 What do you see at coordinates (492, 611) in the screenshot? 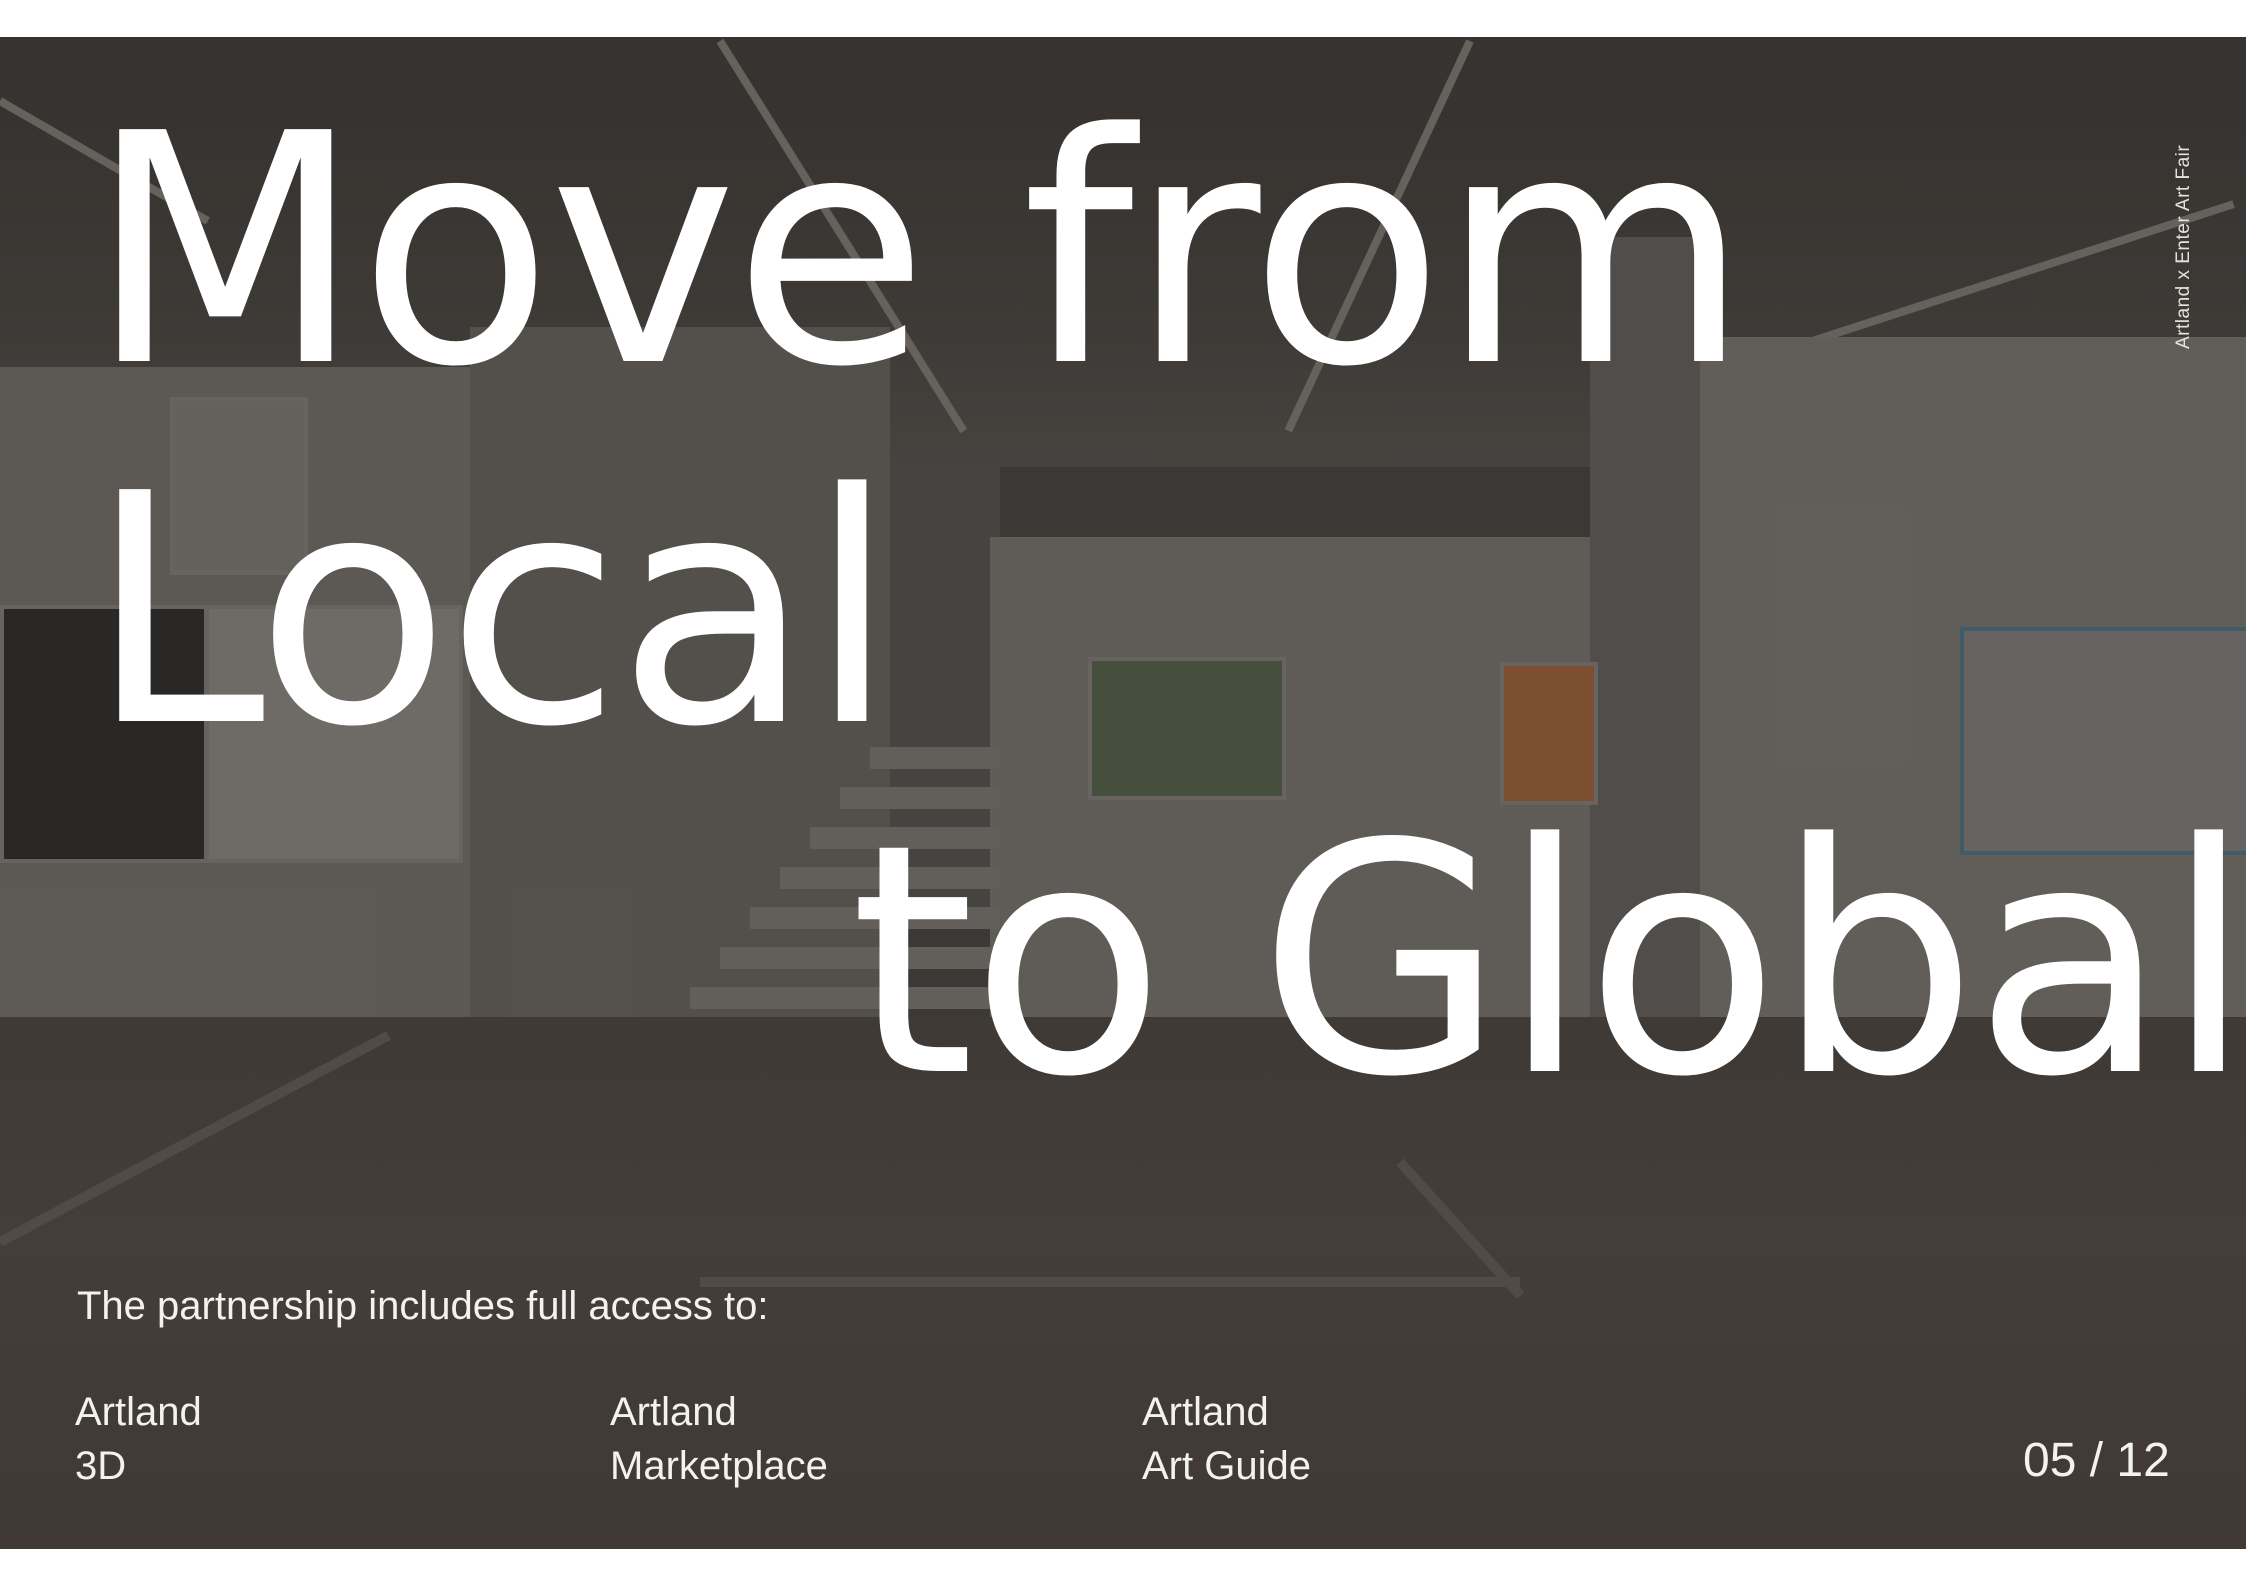
I see `headline-line-2: Local` at bounding box center [492, 611].